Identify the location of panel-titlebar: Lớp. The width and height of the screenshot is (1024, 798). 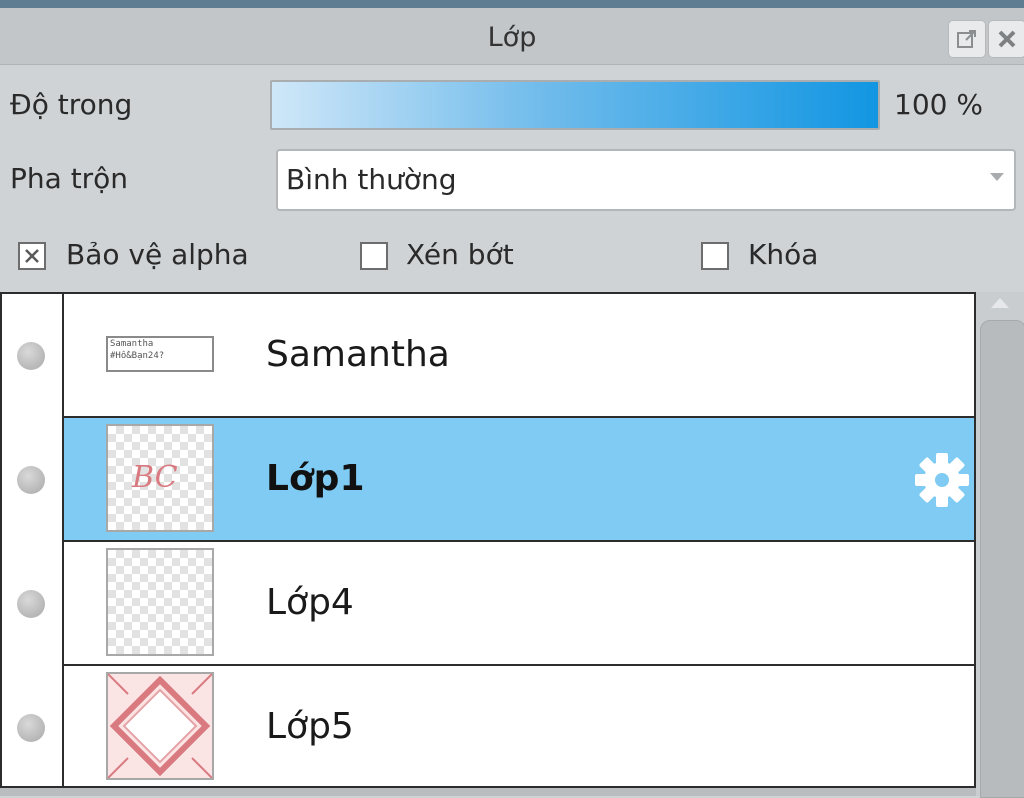
(512, 36).